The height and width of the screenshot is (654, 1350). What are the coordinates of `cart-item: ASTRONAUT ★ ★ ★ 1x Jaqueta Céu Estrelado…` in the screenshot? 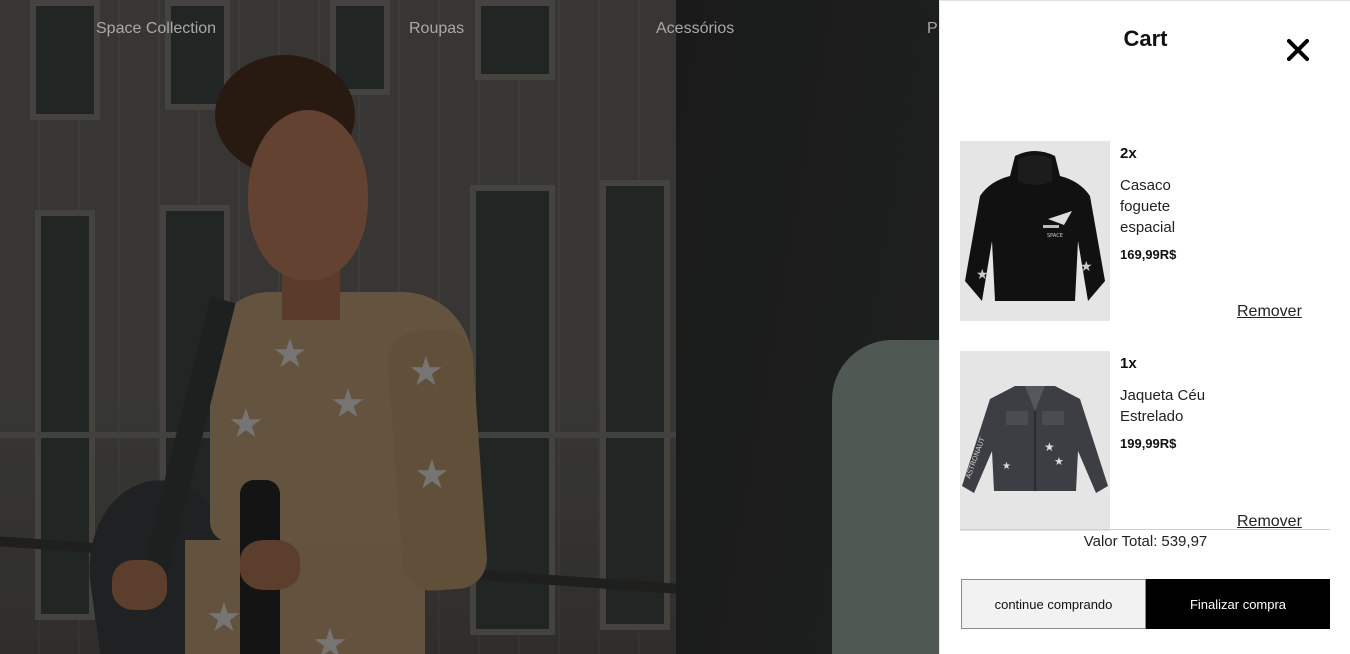 It's located at (1145, 441).